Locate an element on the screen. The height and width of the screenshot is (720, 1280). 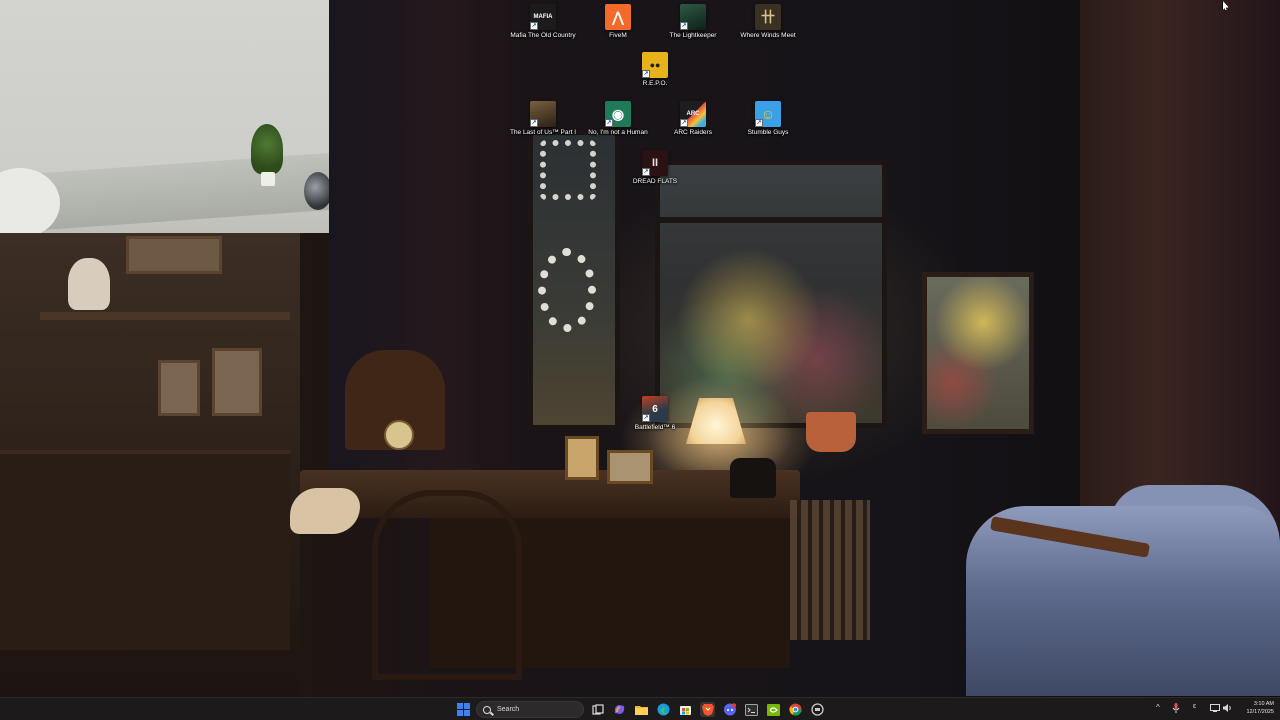
task-view-button is located at coordinates (597, 709).